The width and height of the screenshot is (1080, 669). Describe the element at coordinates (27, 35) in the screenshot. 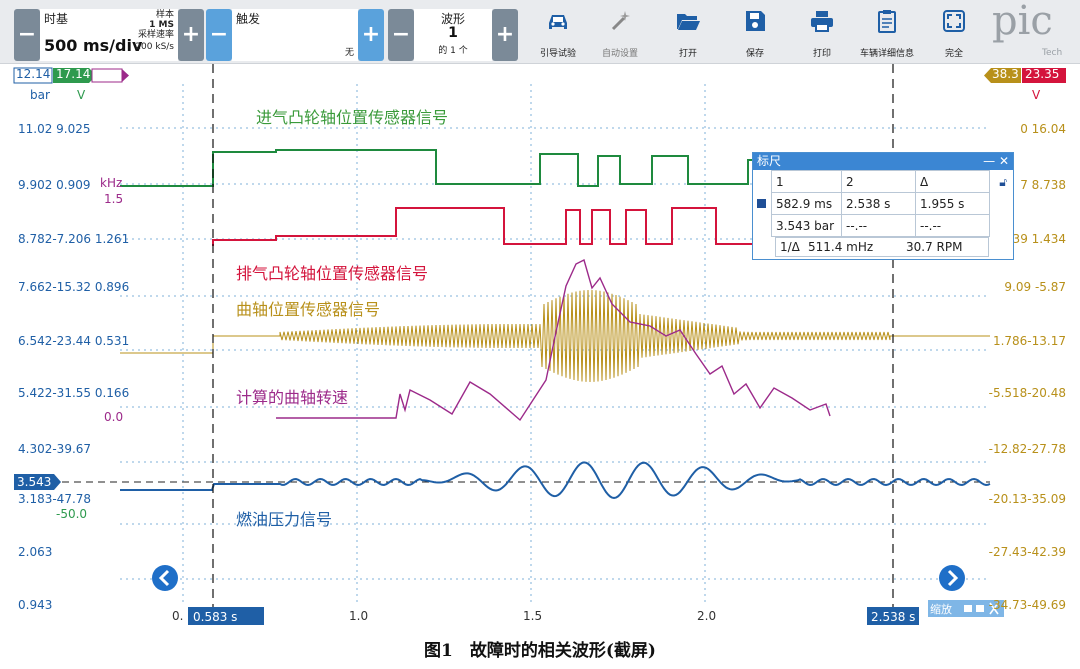

I see `timebase-decrease-button: −` at that location.